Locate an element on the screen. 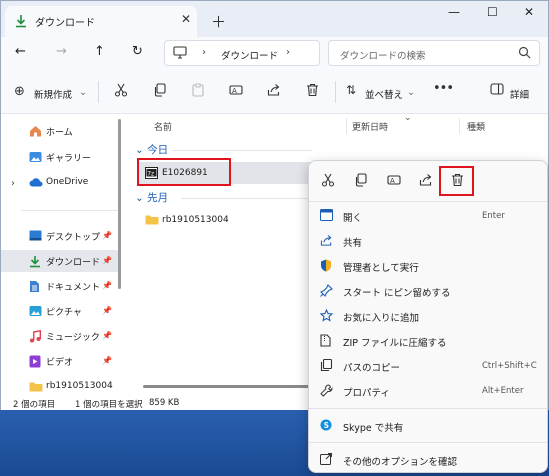 This screenshot has width=549, height=476. up-button: ↑ is located at coordinates (99, 51).